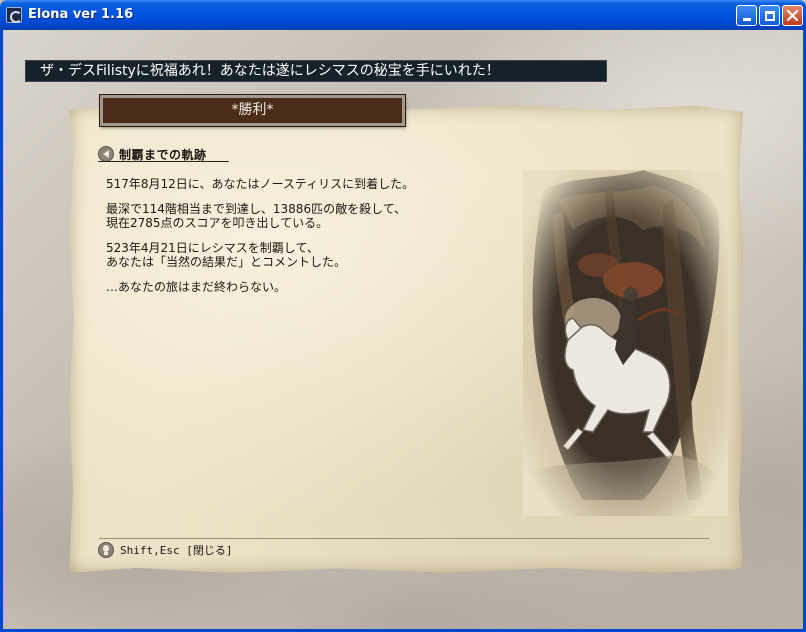 This screenshot has width=806, height=632. I want to click on minimize-icon, so click(746, 19).